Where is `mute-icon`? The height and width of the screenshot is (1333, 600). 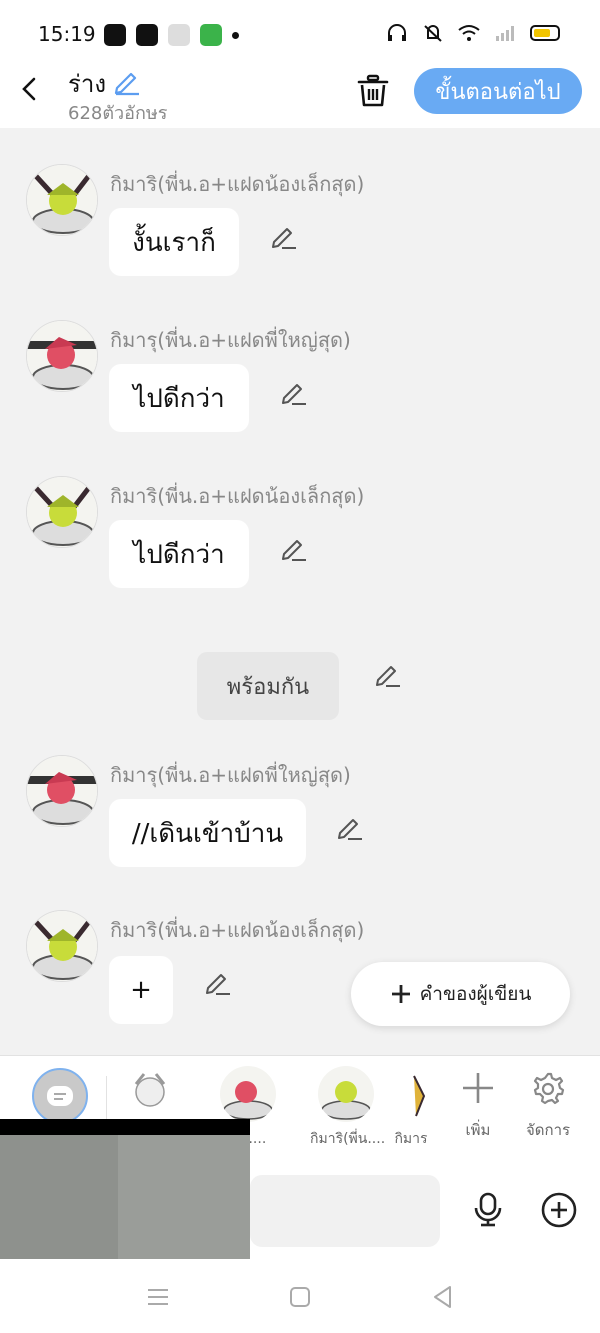 mute-icon is located at coordinates (433, 33).